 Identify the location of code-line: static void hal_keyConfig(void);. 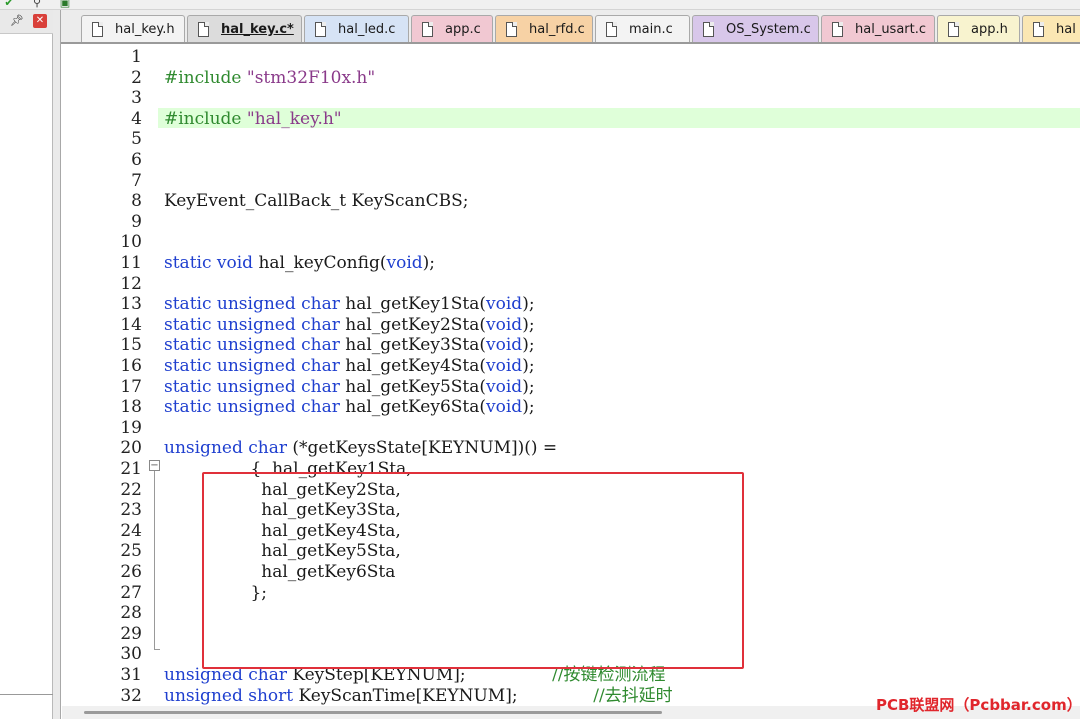
(299, 263).